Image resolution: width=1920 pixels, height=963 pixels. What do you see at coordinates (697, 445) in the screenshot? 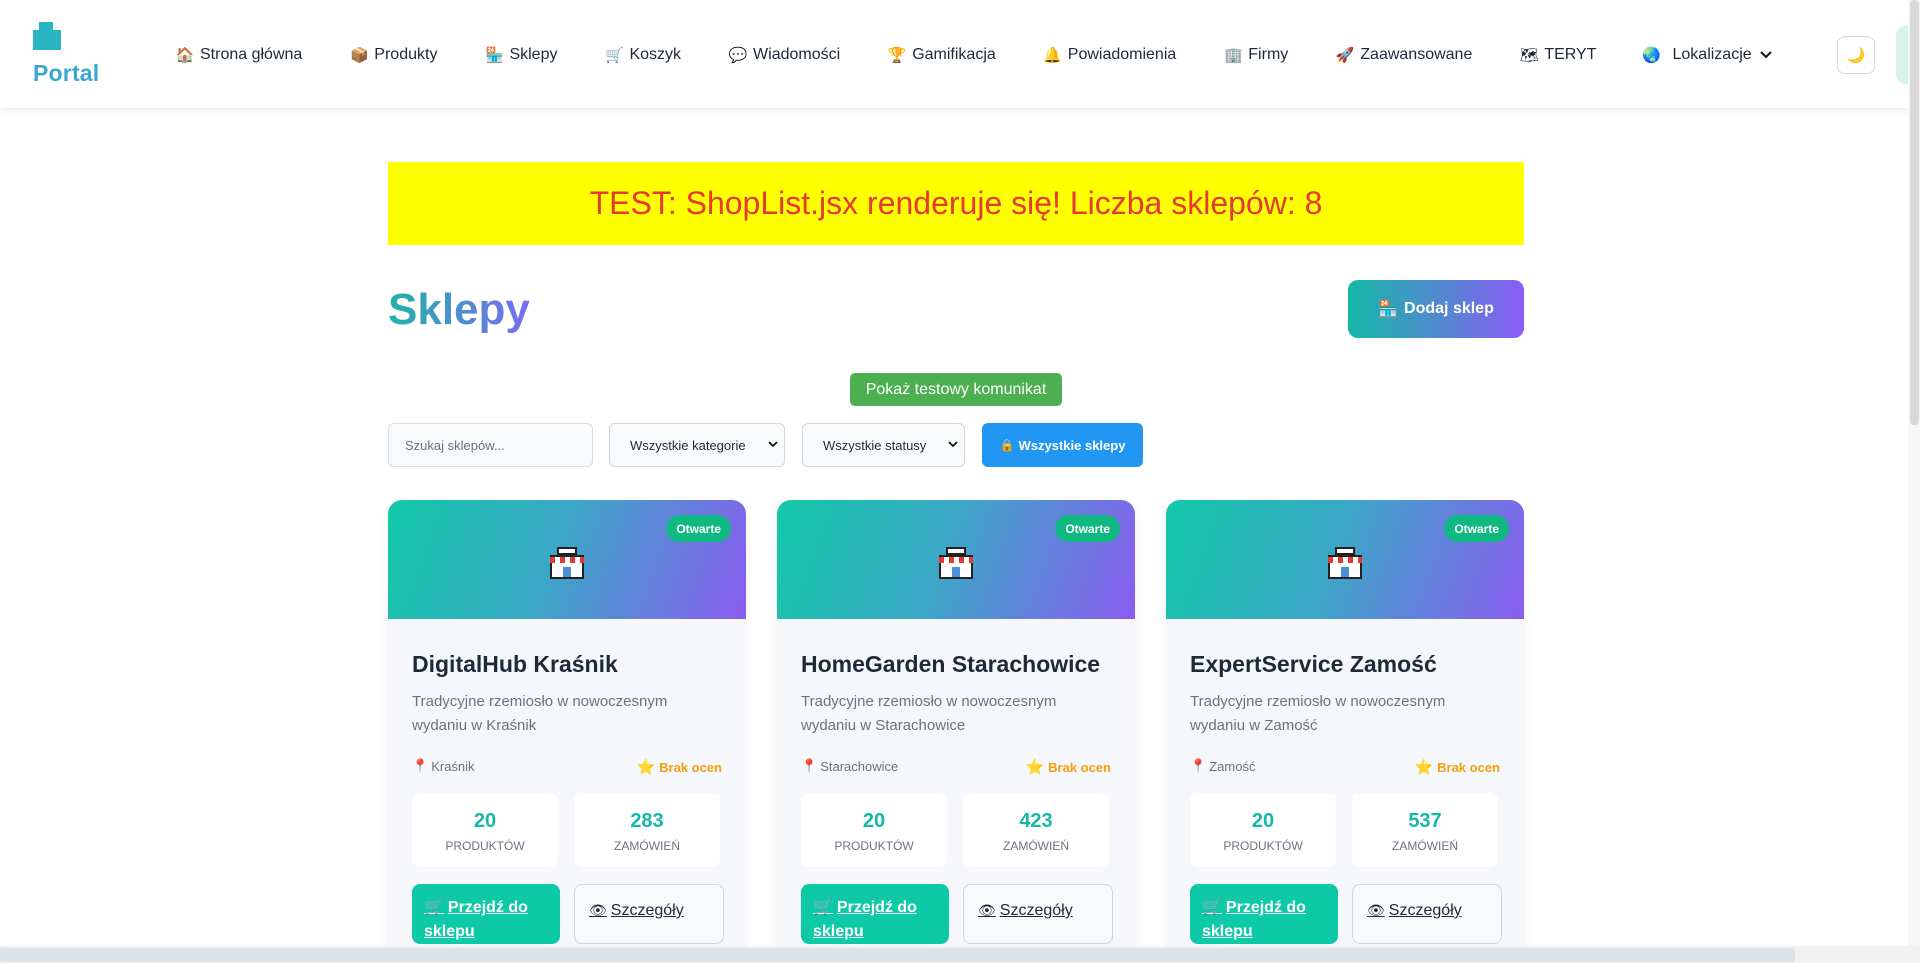
I see `category-select: Wszystkie kategorie` at bounding box center [697, 445].